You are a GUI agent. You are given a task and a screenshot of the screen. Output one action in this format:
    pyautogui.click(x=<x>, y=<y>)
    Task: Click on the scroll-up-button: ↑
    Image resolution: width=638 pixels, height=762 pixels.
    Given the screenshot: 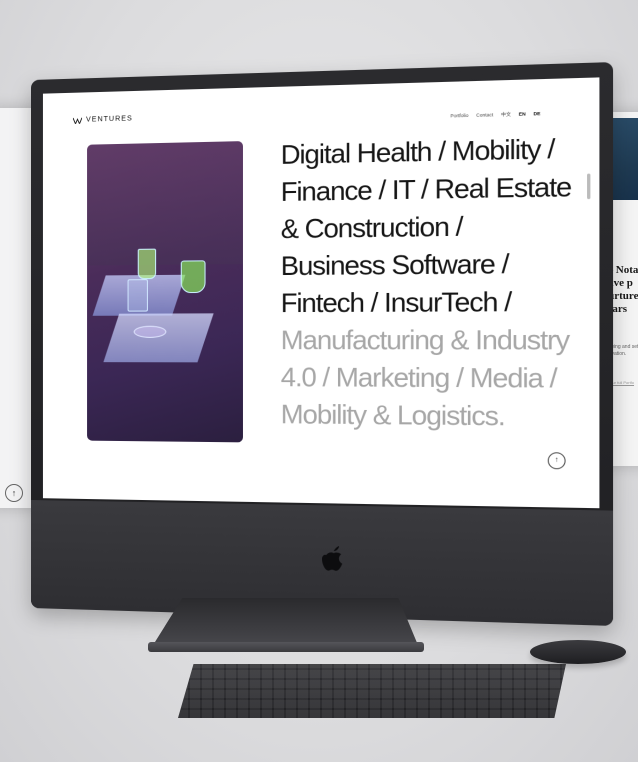 What is the action you would take?
    pyautogui.click(x=556, y=461)
    